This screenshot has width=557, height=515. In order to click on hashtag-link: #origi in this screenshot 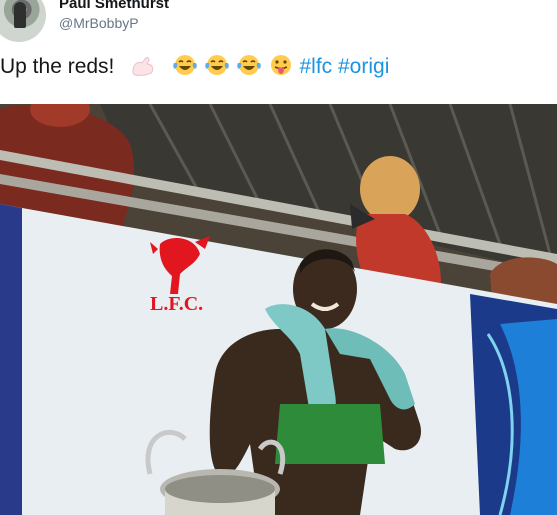, I will do `click(363, 66)`.